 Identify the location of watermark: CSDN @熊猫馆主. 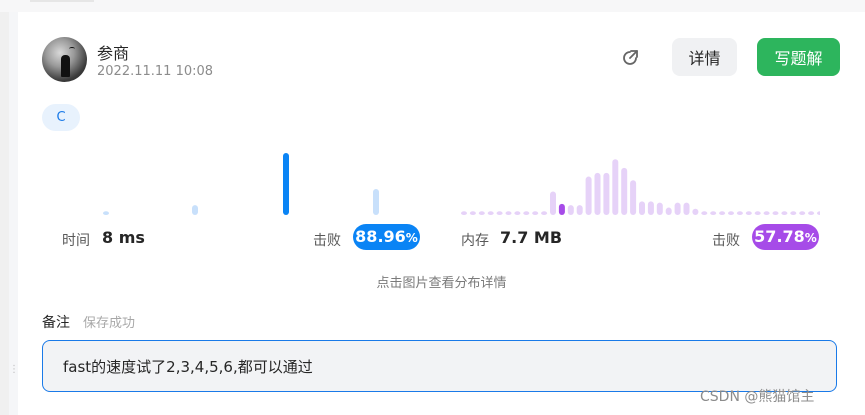
(757, 397).